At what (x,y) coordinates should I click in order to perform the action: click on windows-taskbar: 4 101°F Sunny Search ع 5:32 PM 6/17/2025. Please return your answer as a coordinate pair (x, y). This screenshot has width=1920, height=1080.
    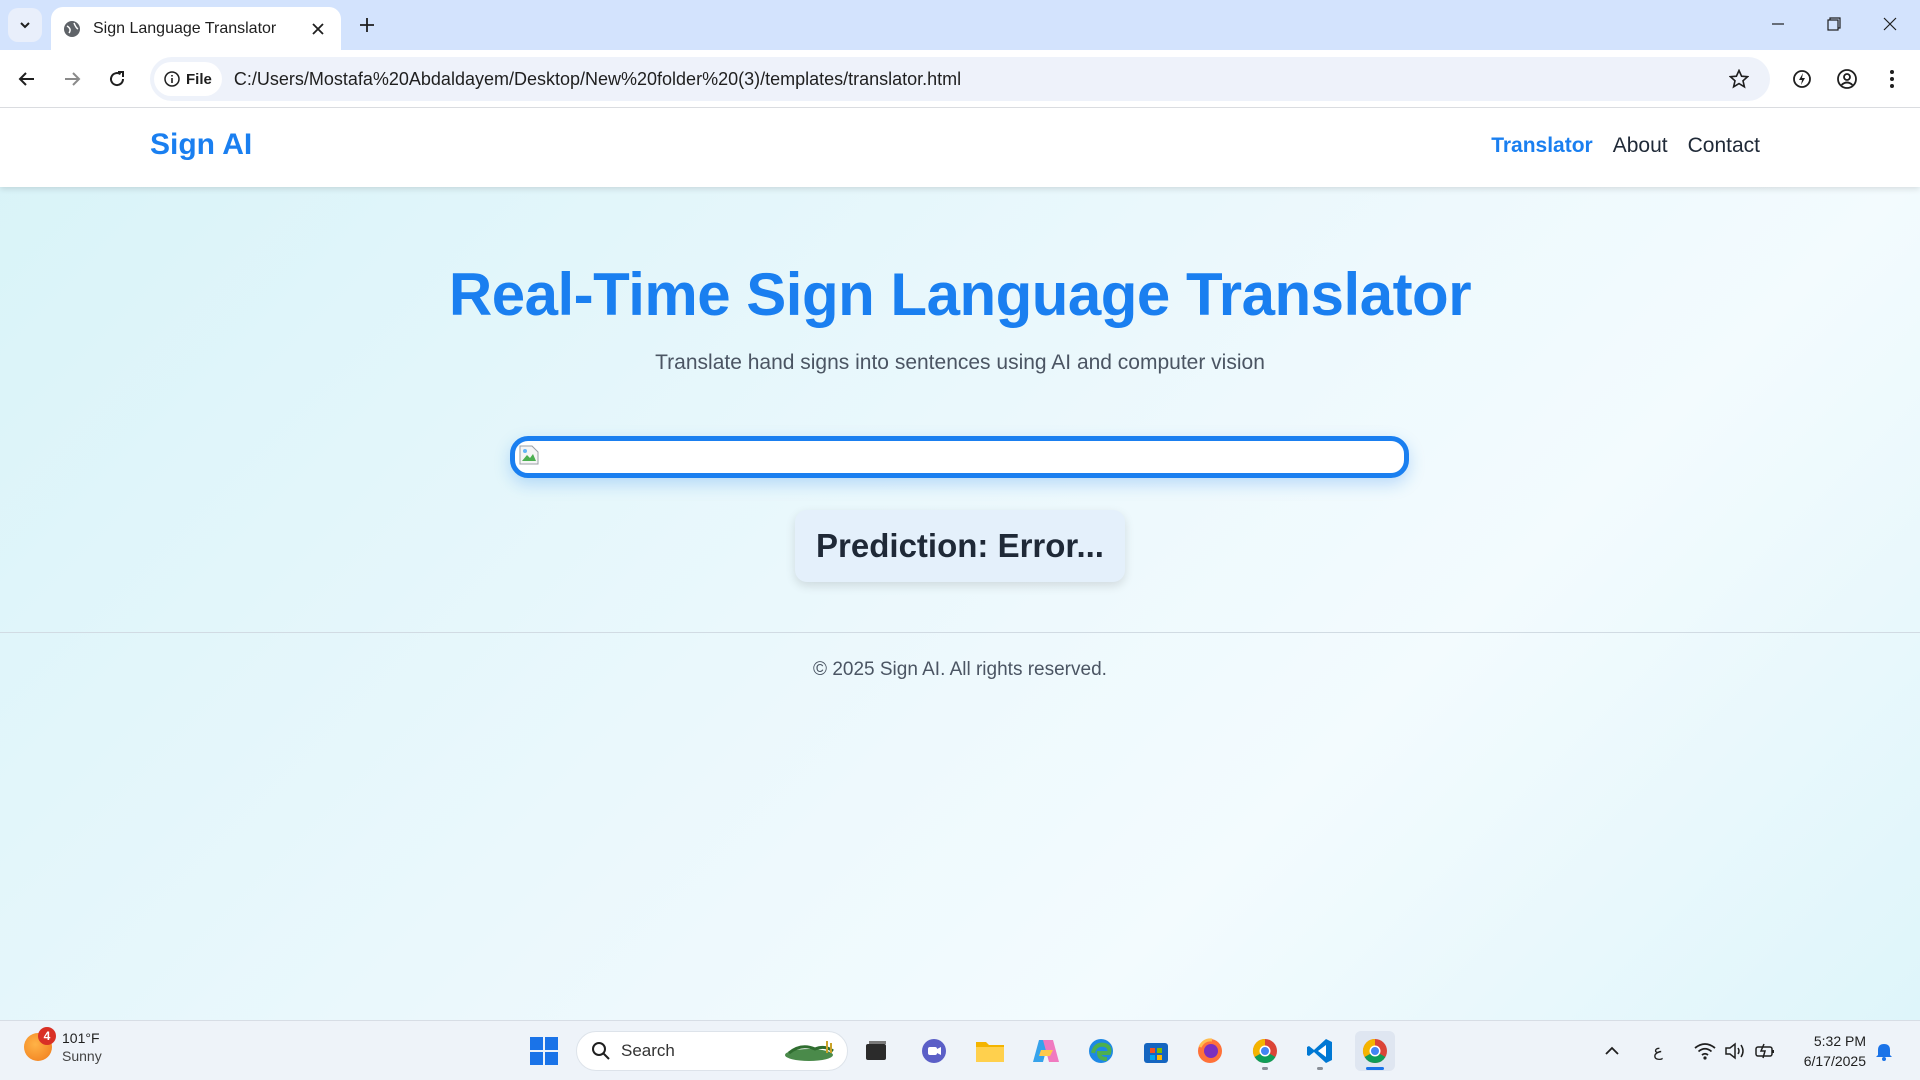
    Looking at the image, I should click on (960, 1050).